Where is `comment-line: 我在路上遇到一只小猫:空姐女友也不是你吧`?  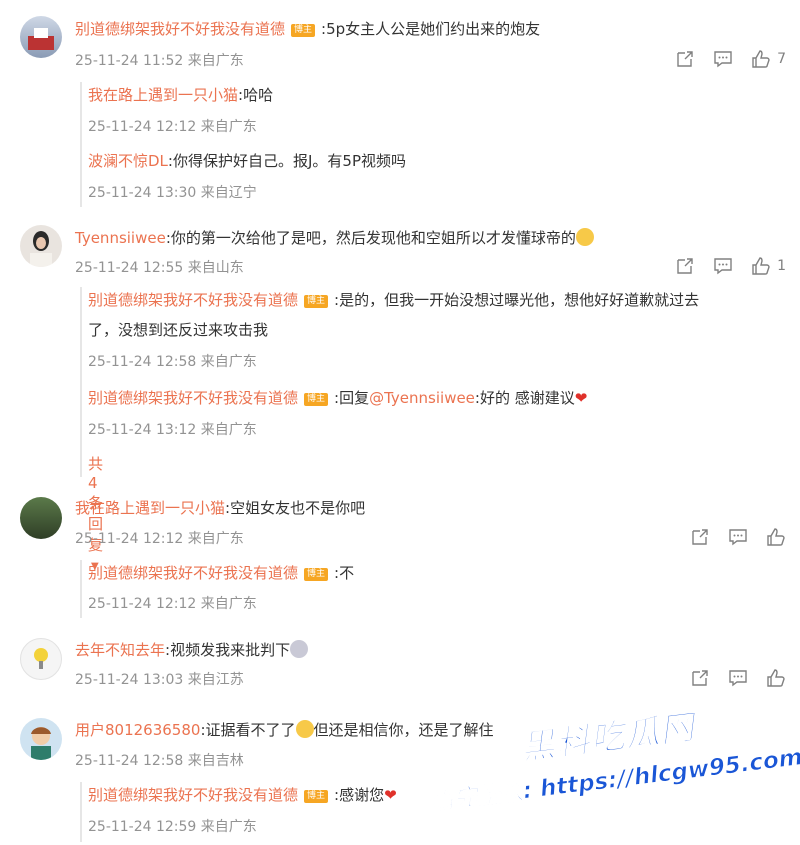
comment-line: 我在路上遇到一只小猫:空姐女友也不是你吧 is located at coordinates (220, 508).